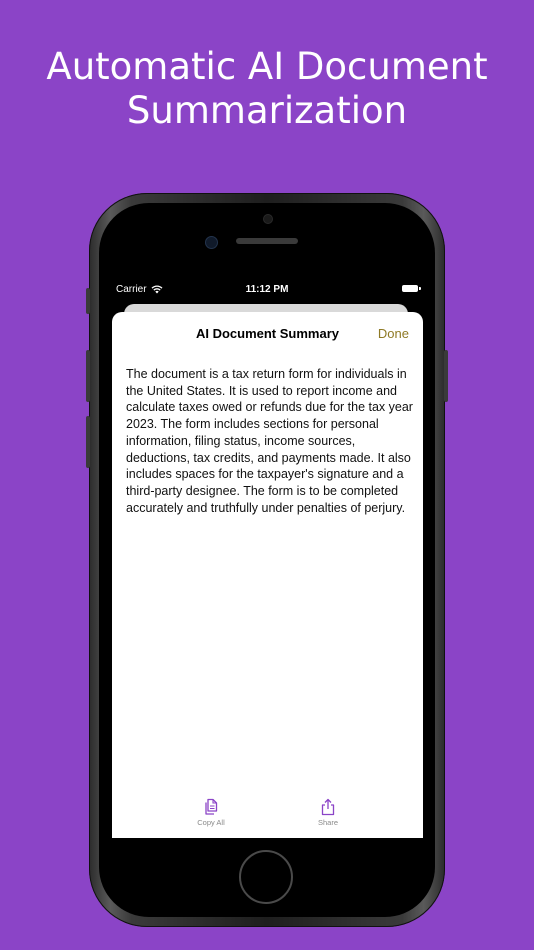 This screenshot has width=534, height=950. What do you see at coordinates (88, 442) in the screenshot?
I see `volume-down-button` at bounding box center [88, 442].